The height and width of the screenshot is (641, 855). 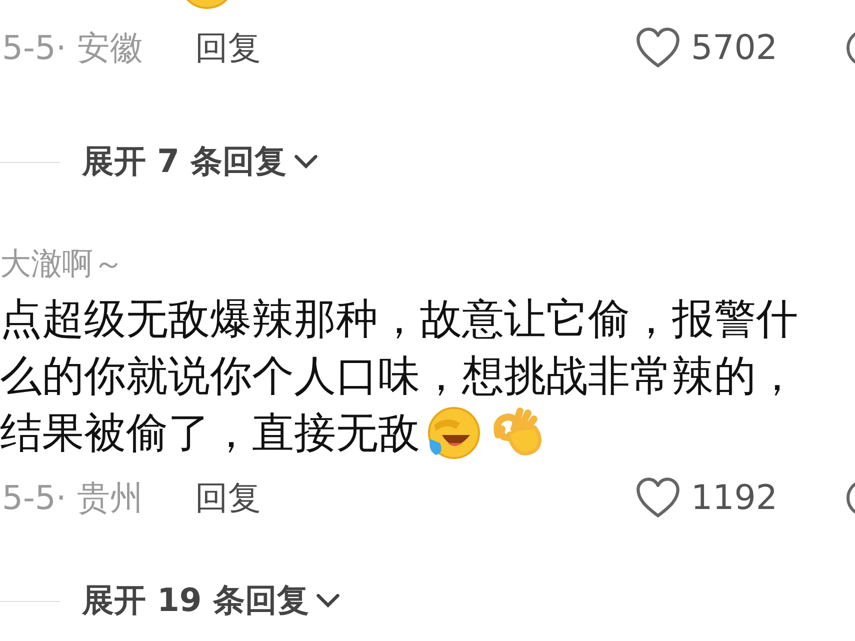 What do you see at coordinates (210, 432) in the screenshot?
I see `comment-text: 结果被偷了，直接无敌` at bounding box center [210, 432].